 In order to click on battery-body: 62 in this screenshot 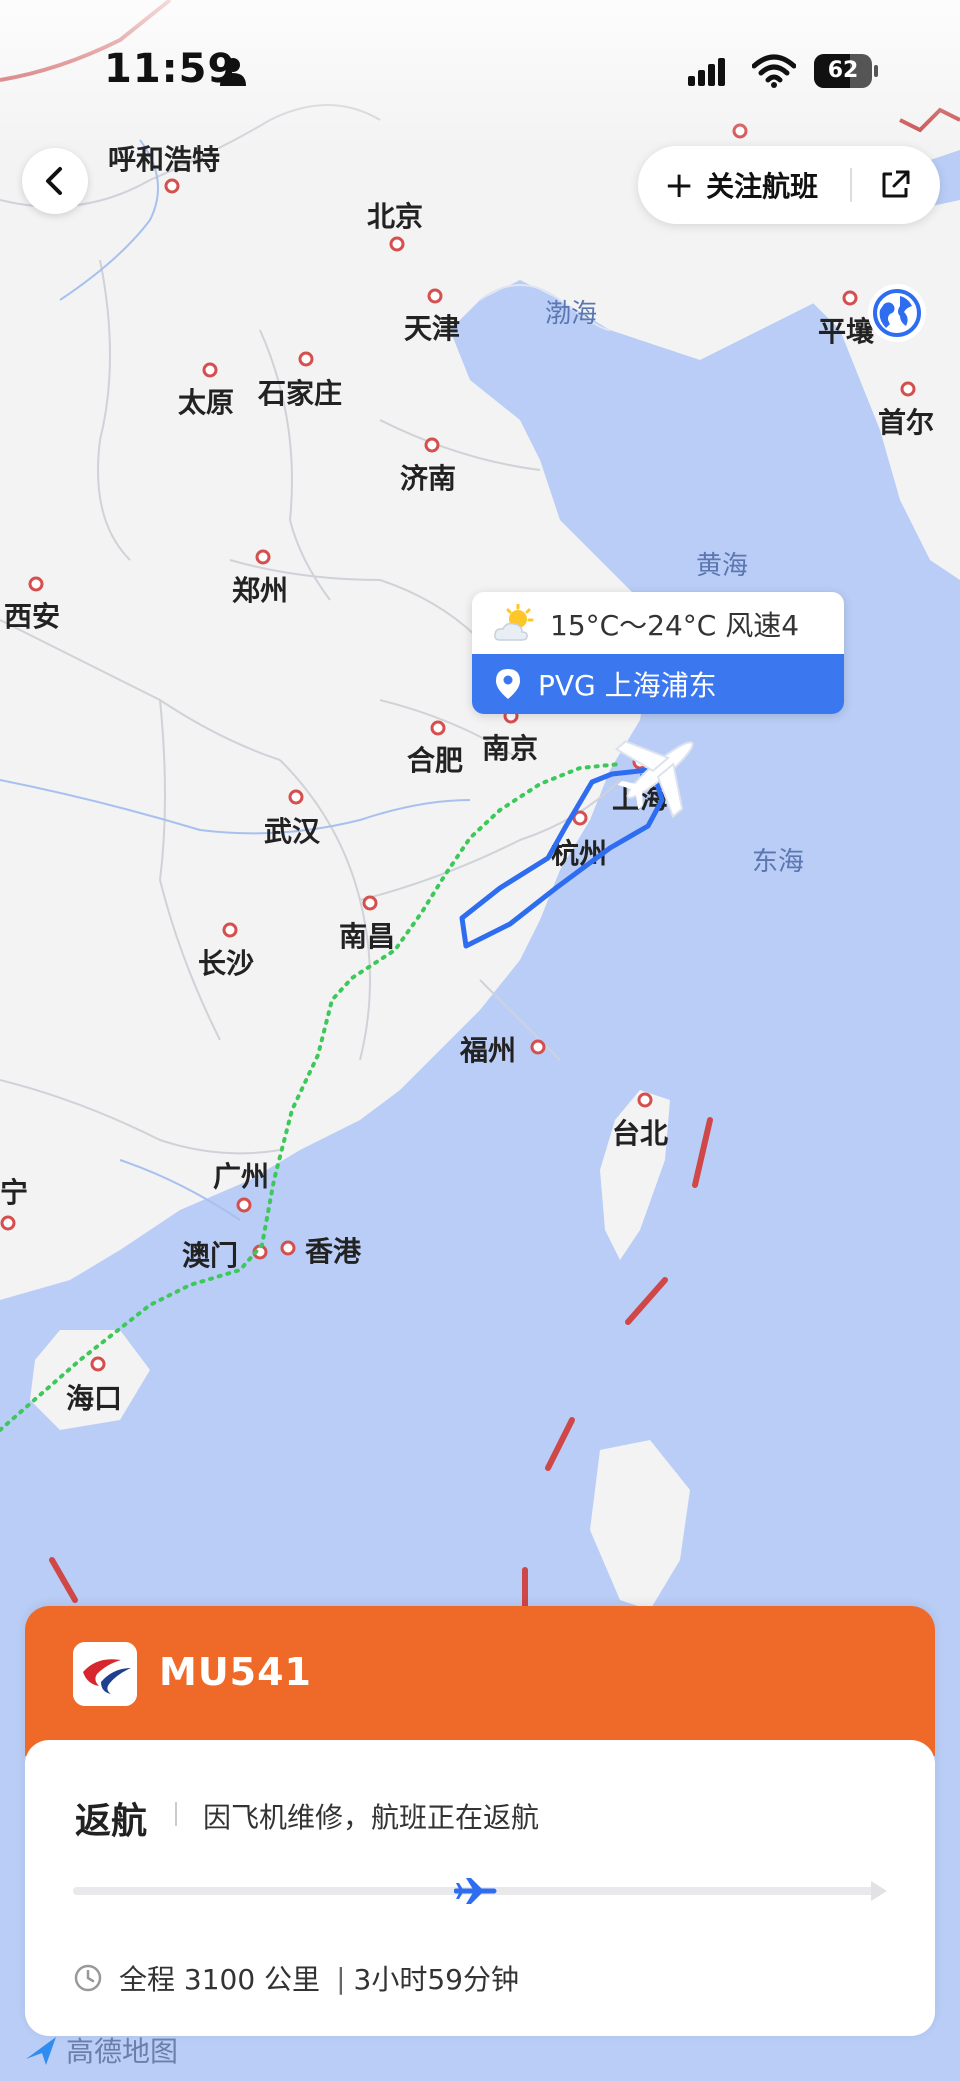, I will do `click(843, 71)`.